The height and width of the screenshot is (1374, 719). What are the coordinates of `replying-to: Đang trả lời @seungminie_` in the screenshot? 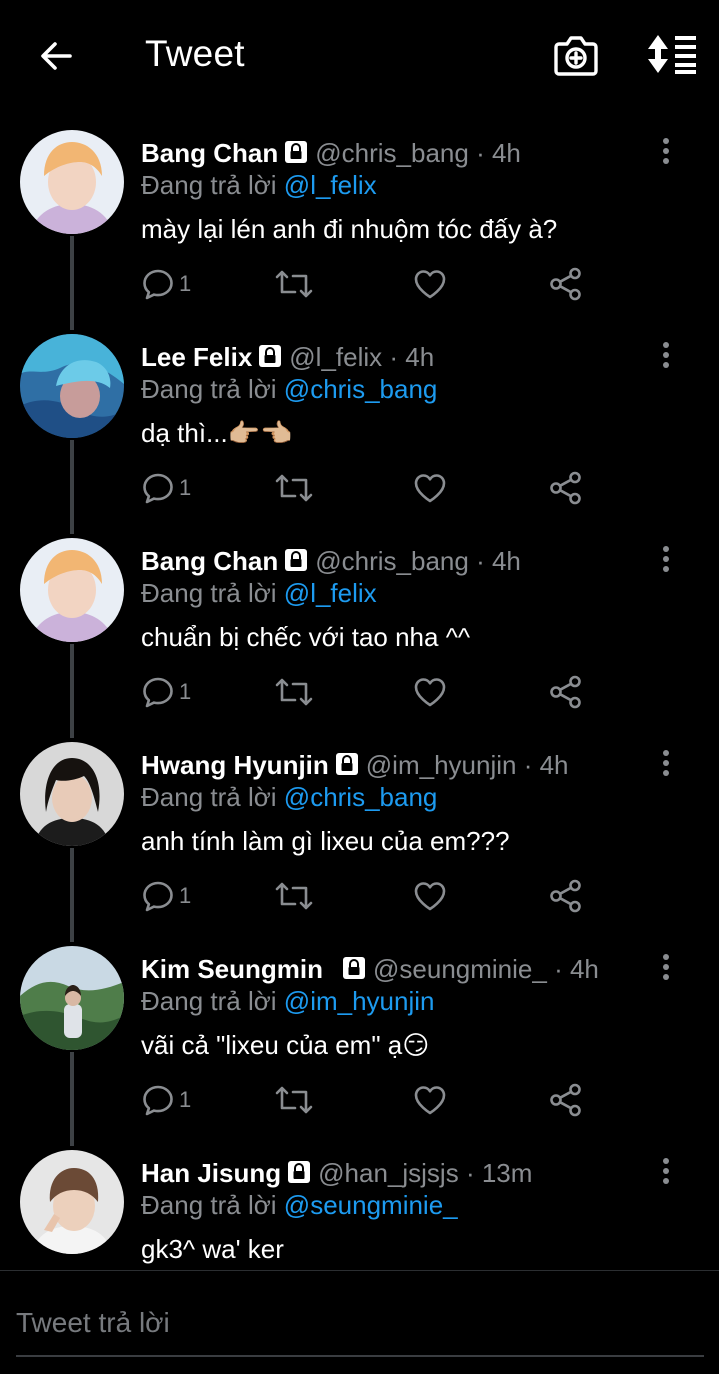 It's located at (299, 1205).